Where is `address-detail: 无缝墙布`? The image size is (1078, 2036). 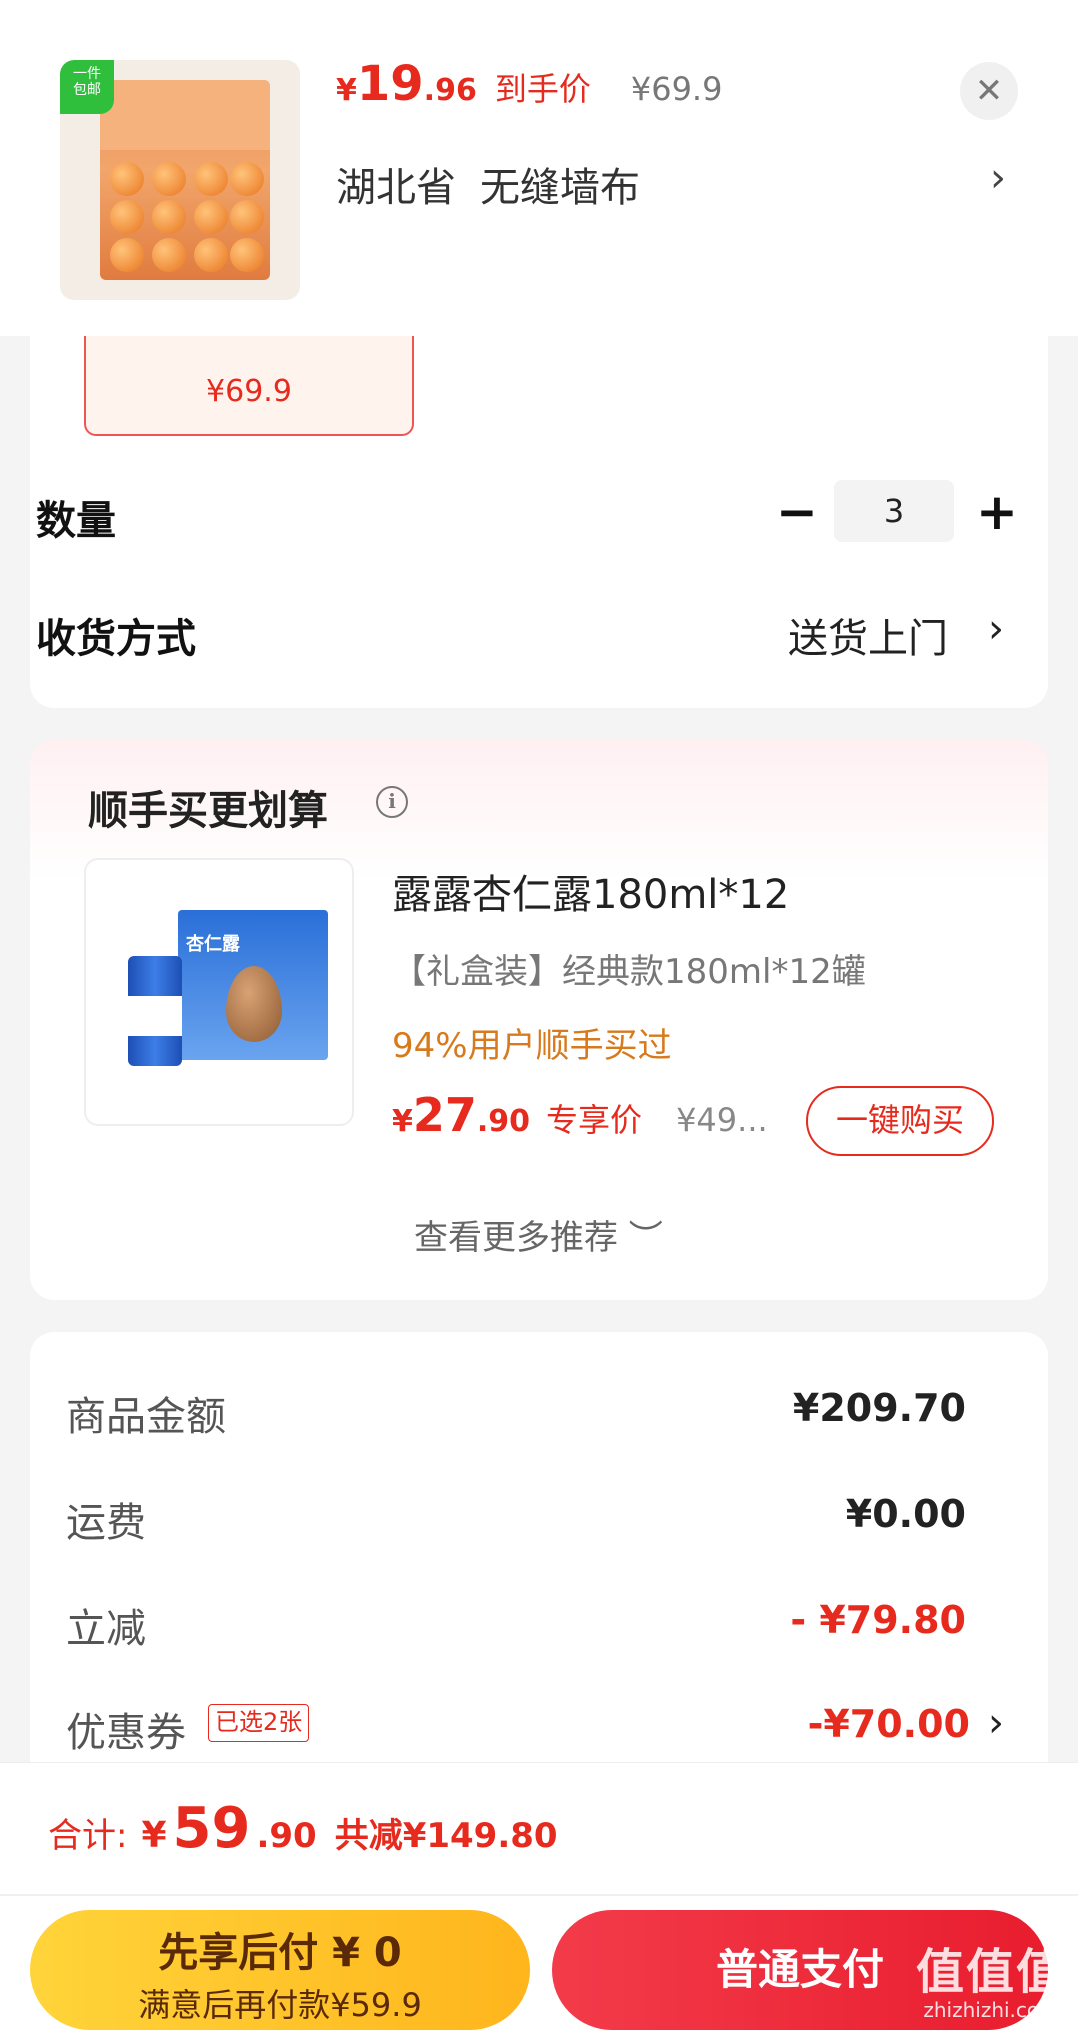
address-detail: 无缝墙布 is located at coordinates (560, 188).